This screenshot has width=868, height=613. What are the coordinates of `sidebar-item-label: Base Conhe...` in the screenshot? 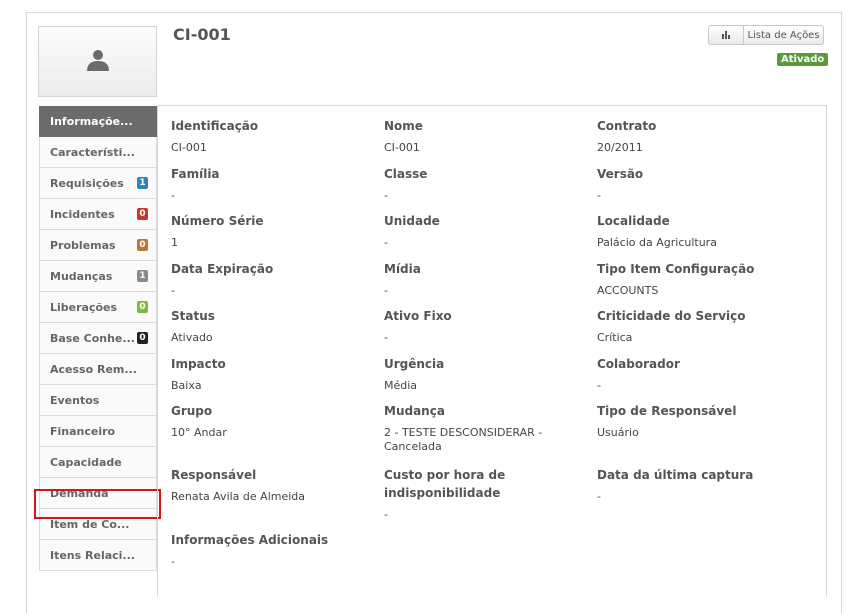 It's located at (92, 338).